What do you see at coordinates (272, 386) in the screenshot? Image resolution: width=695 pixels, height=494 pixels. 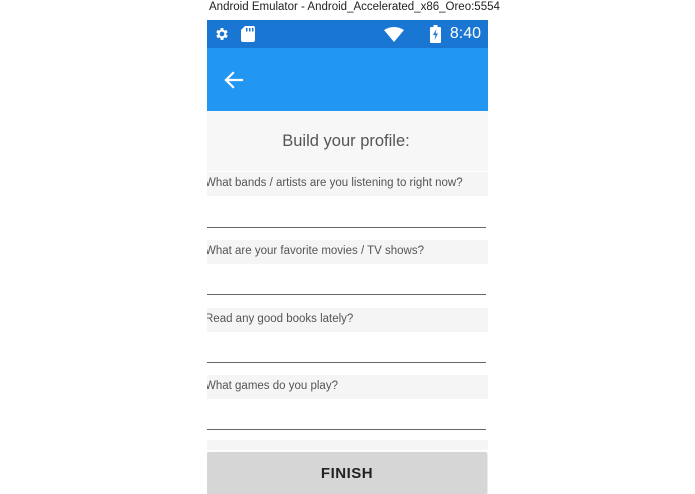 I see `question-label-games: What games do you play?` at bounding box center [272, 386].